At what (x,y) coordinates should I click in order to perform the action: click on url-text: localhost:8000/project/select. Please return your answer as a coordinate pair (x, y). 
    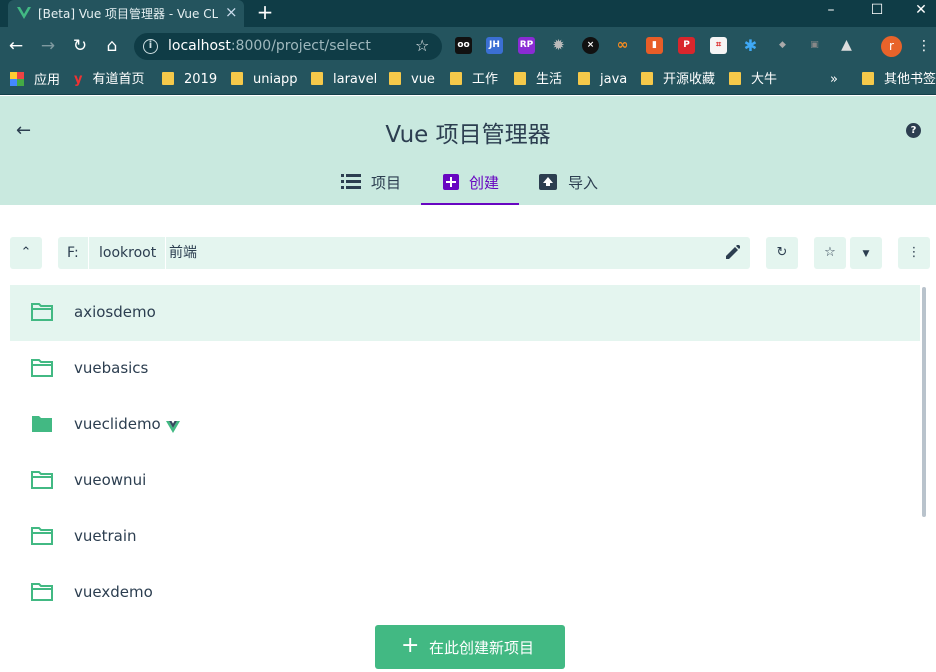
    Looking at the image, I should click on (269, 46).